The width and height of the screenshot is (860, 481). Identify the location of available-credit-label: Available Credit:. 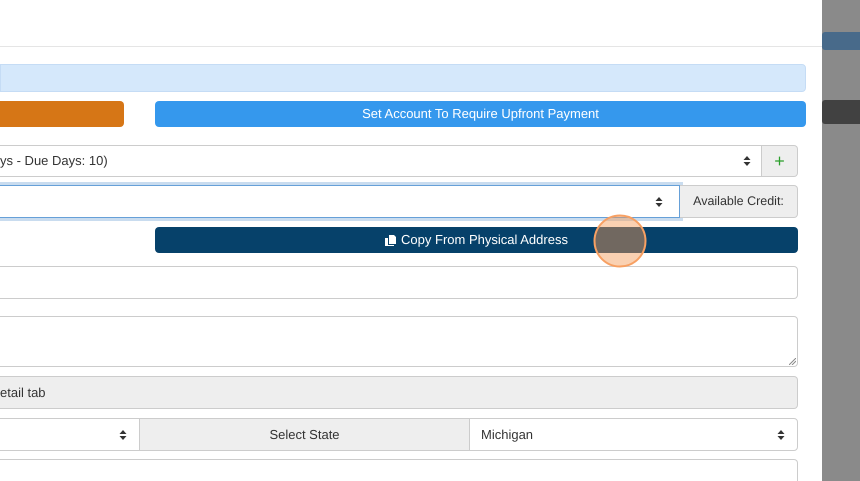
(739, 201).